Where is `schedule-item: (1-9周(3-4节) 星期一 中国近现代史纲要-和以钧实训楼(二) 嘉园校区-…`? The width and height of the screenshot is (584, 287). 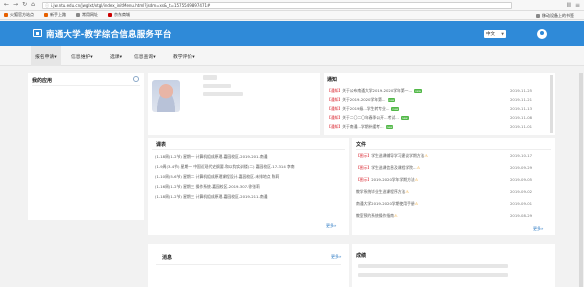
schedule-item: (1-9周(3-4节) 星期一 中国近现代史纲要-和以钧实训楼(二) 嘉园校区-… is located at coordinates (225, 167).